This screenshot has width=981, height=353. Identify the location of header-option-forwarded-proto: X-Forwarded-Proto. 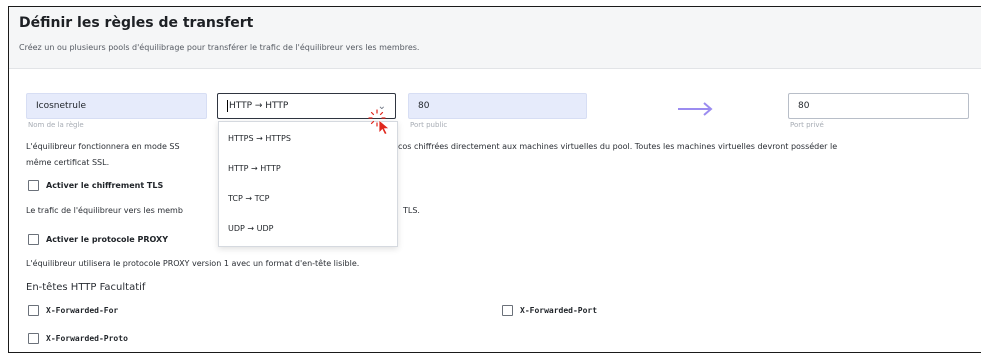
(78, 338).